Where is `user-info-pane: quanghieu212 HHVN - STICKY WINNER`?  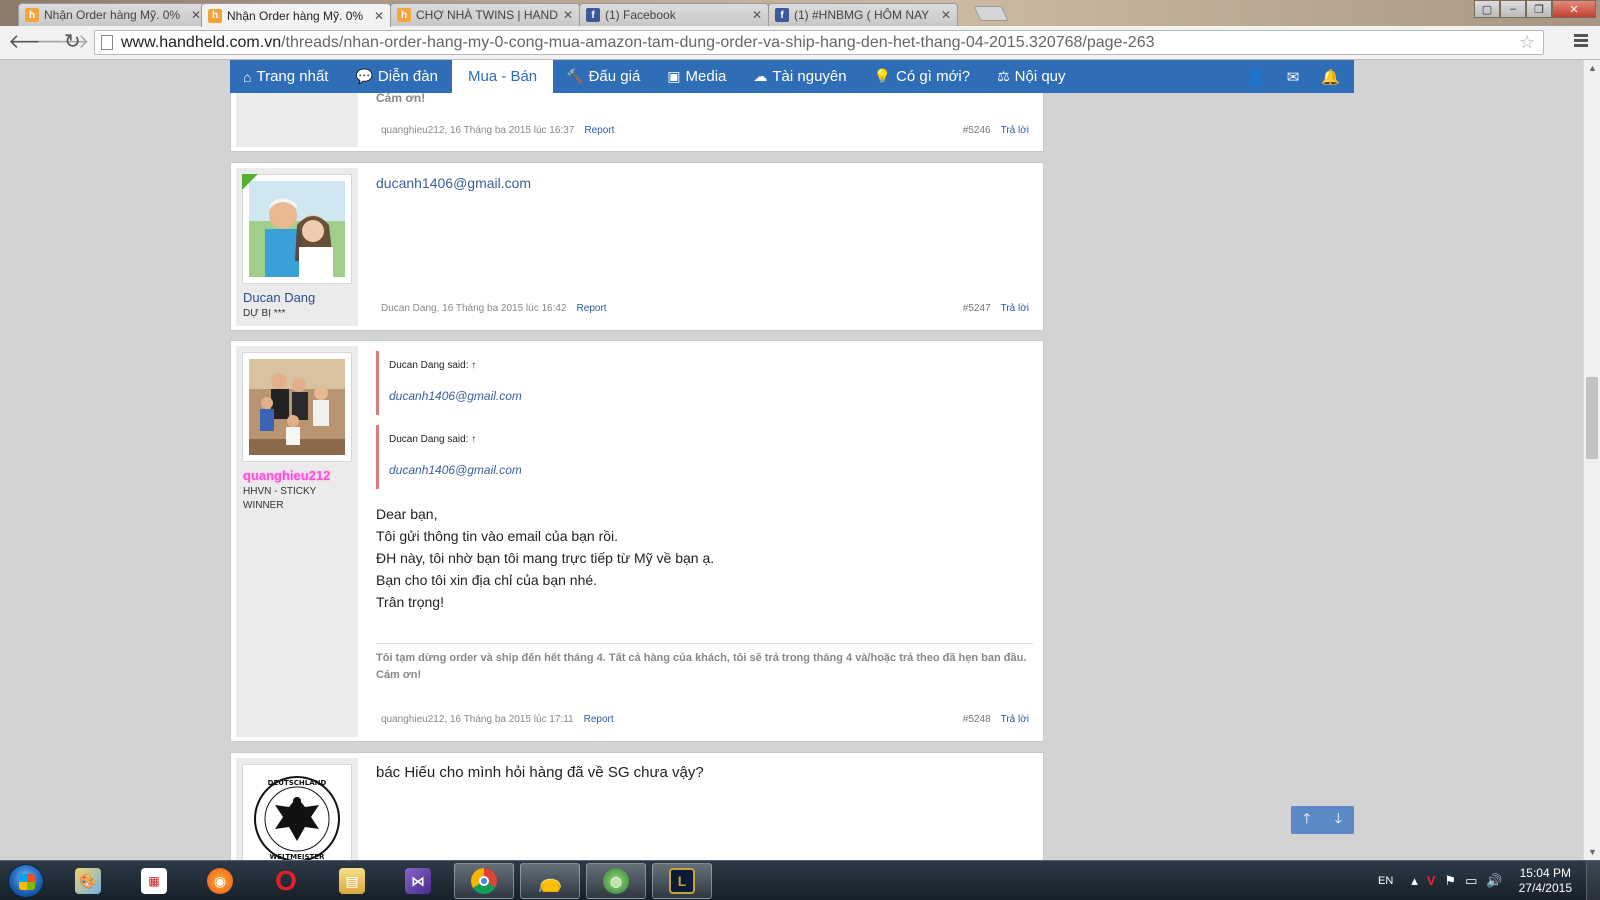 user-info-pane: quanghieu212 HHVN - STICKY WINNER is located at coordinates (297, 541).